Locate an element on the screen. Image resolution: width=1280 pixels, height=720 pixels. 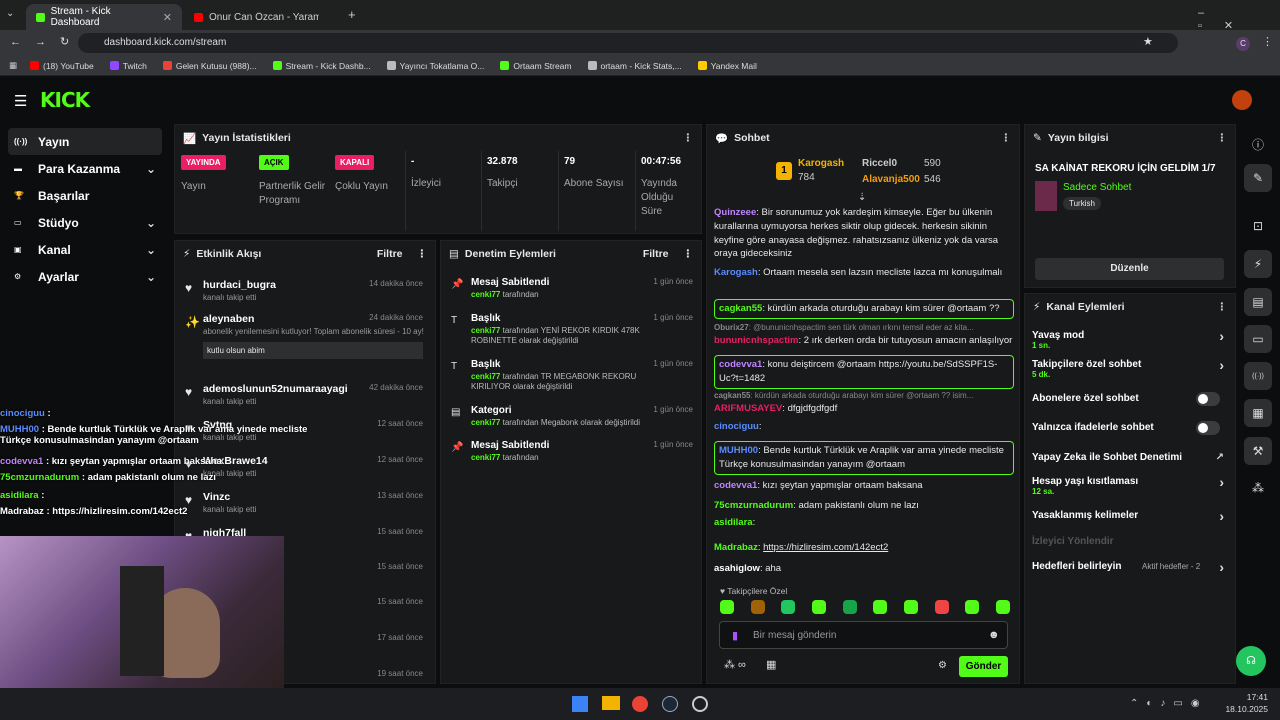
channel-action-item: Hedefleri belirleyin Aktif hedefler - 2 › is located at coordinates (1130, 567).